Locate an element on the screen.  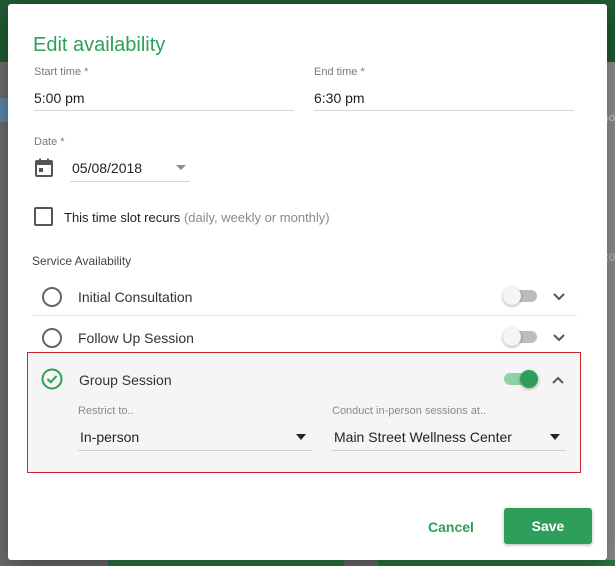
restrict-select: In-person is located at coordinates (195, 437).